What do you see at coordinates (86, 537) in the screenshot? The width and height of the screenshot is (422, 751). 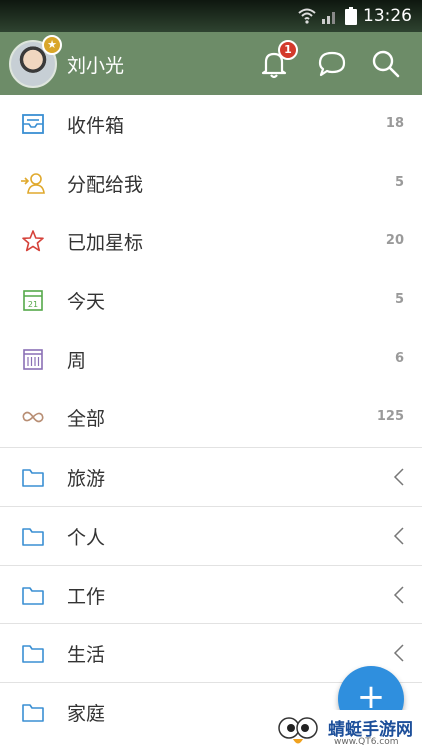 I see `folder-label: 个人` at bounding box center [86, 537].